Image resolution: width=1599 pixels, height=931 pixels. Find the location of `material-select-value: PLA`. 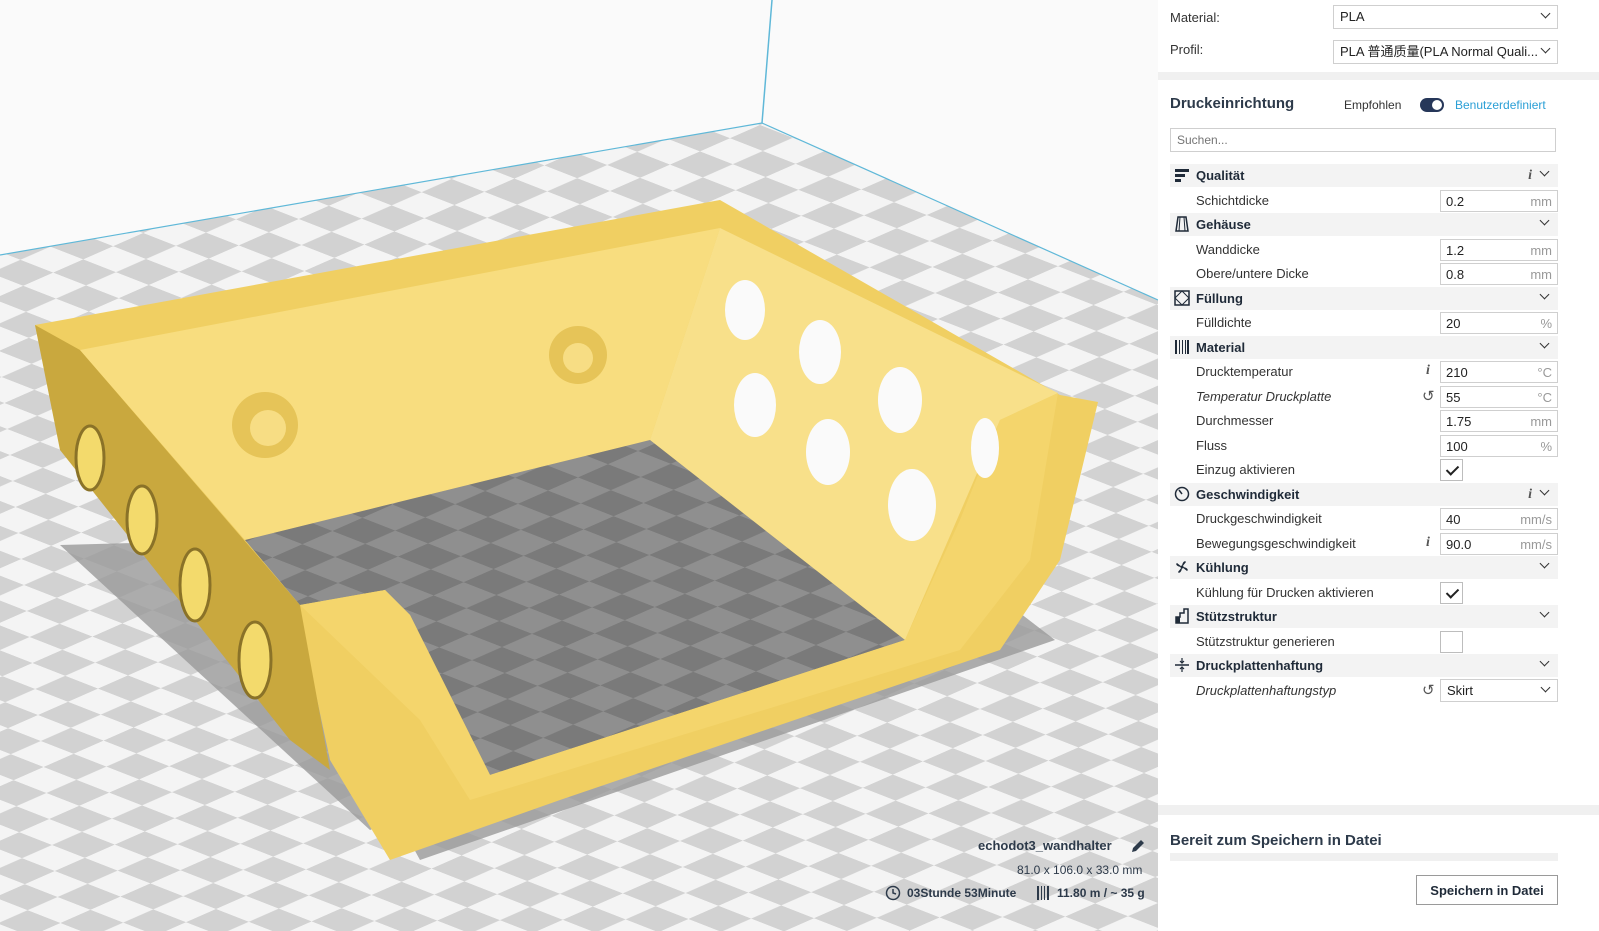

material-select-value: PLA is located at coordinates (1352, 16).